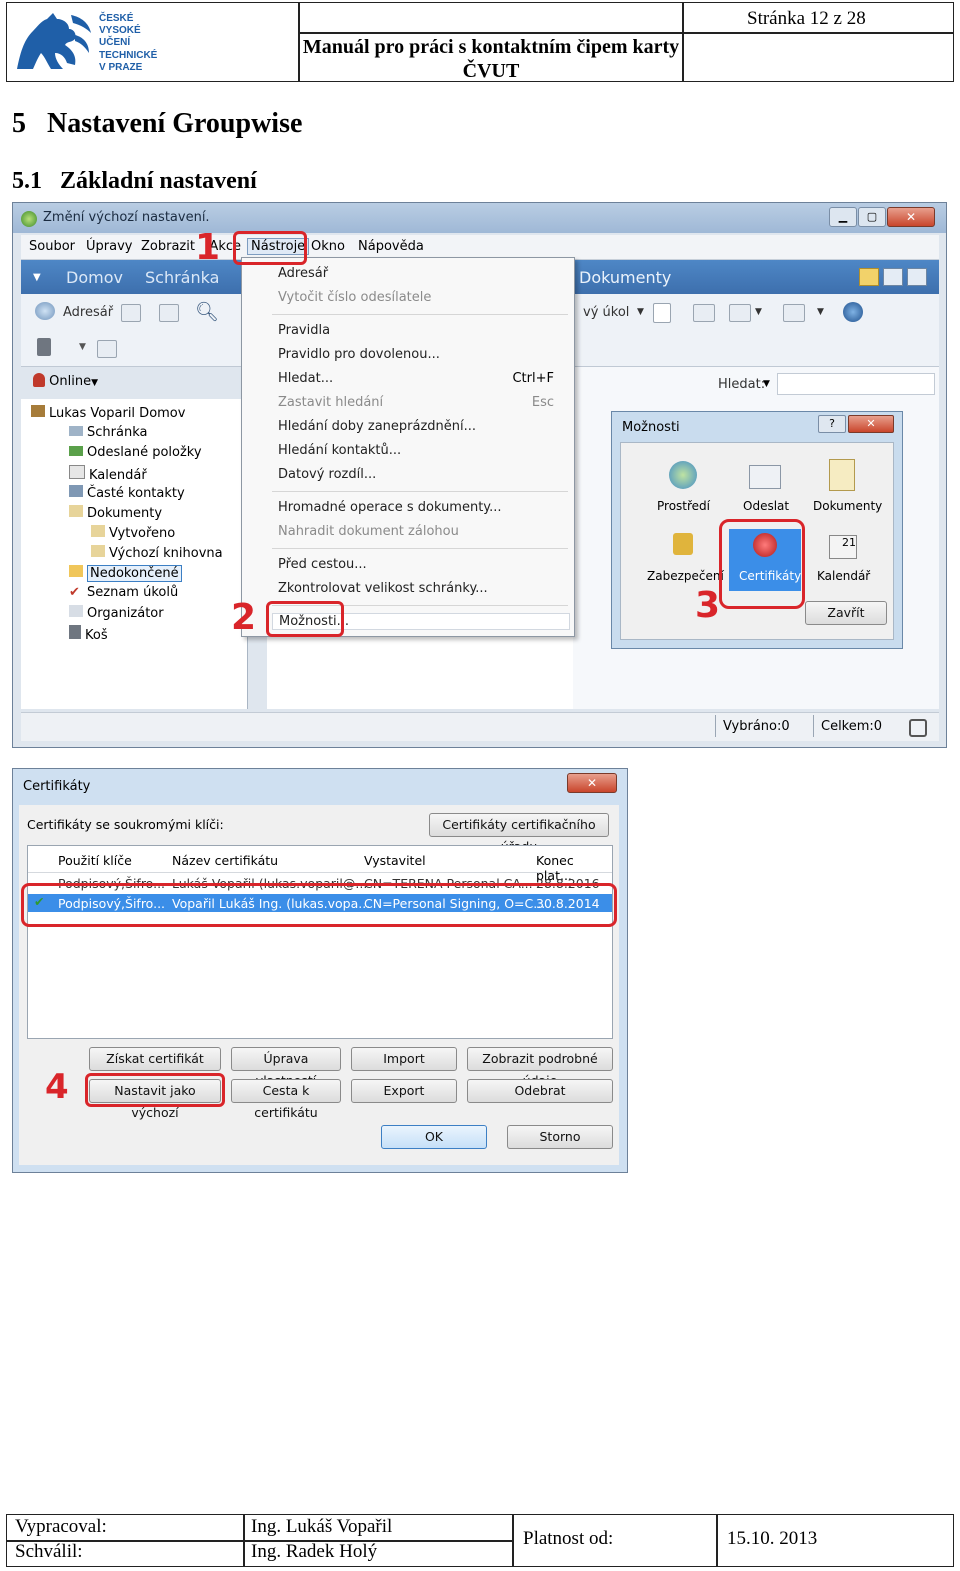 The image size is (960, 1571). What do you see at coordinates (328, 246) in the screenshot?
I see `menu-okno: Okno` at bounding box center [328, 246].